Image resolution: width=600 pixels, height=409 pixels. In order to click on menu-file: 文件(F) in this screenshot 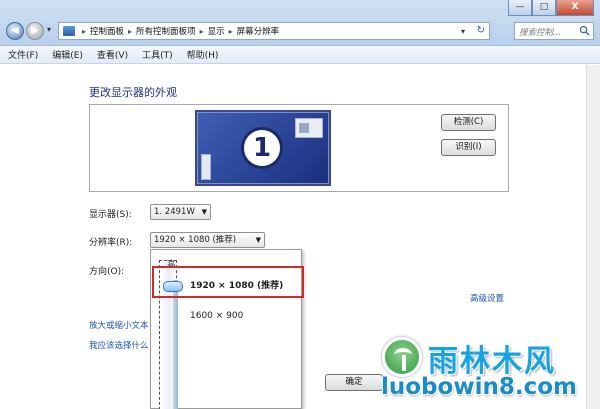, I will do `click(23, 54)`.